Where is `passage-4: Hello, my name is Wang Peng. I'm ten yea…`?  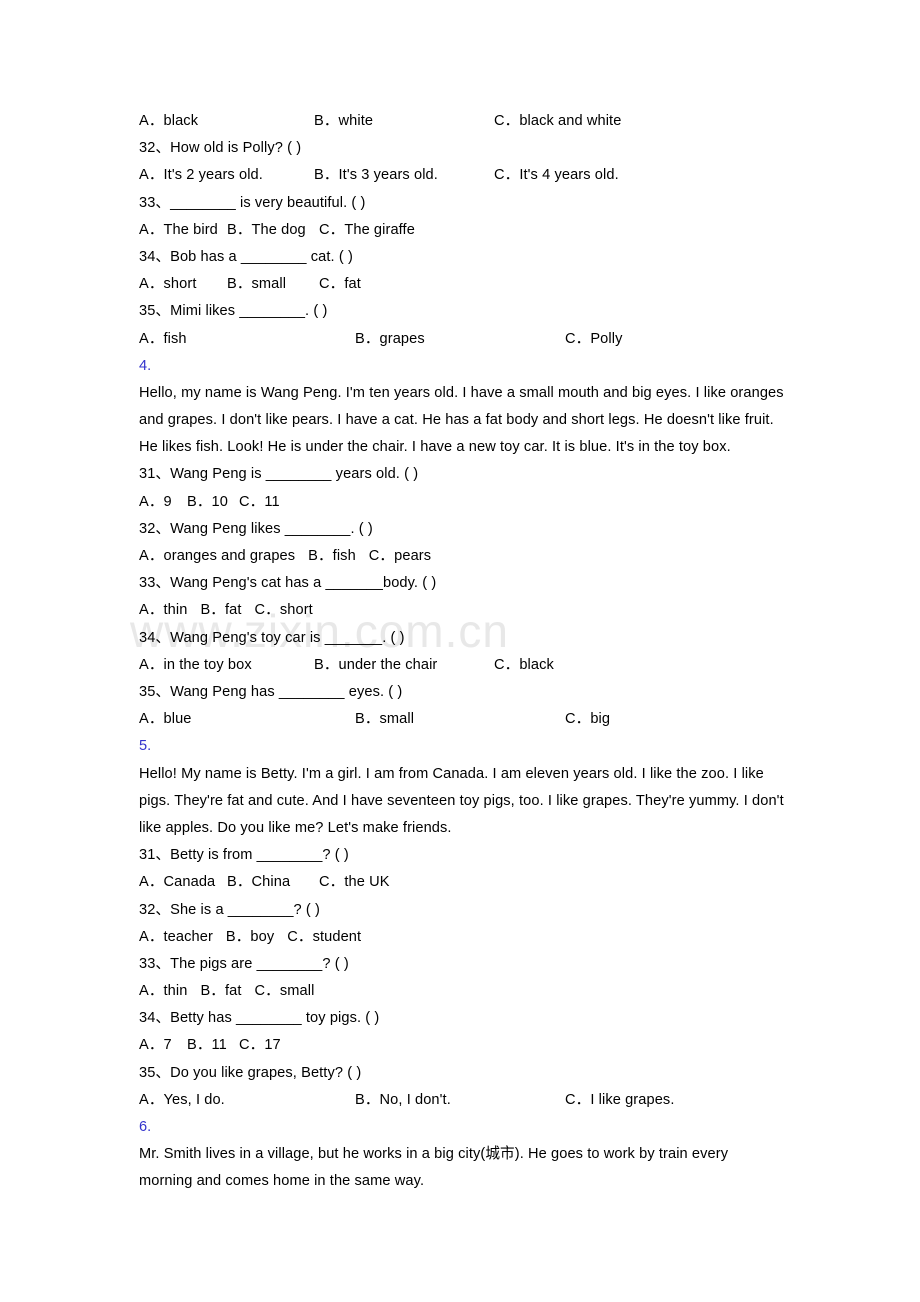
passage-4: Hello, my name is Wang Peng. I'm ten yea… is located at coordinates (461, 420).